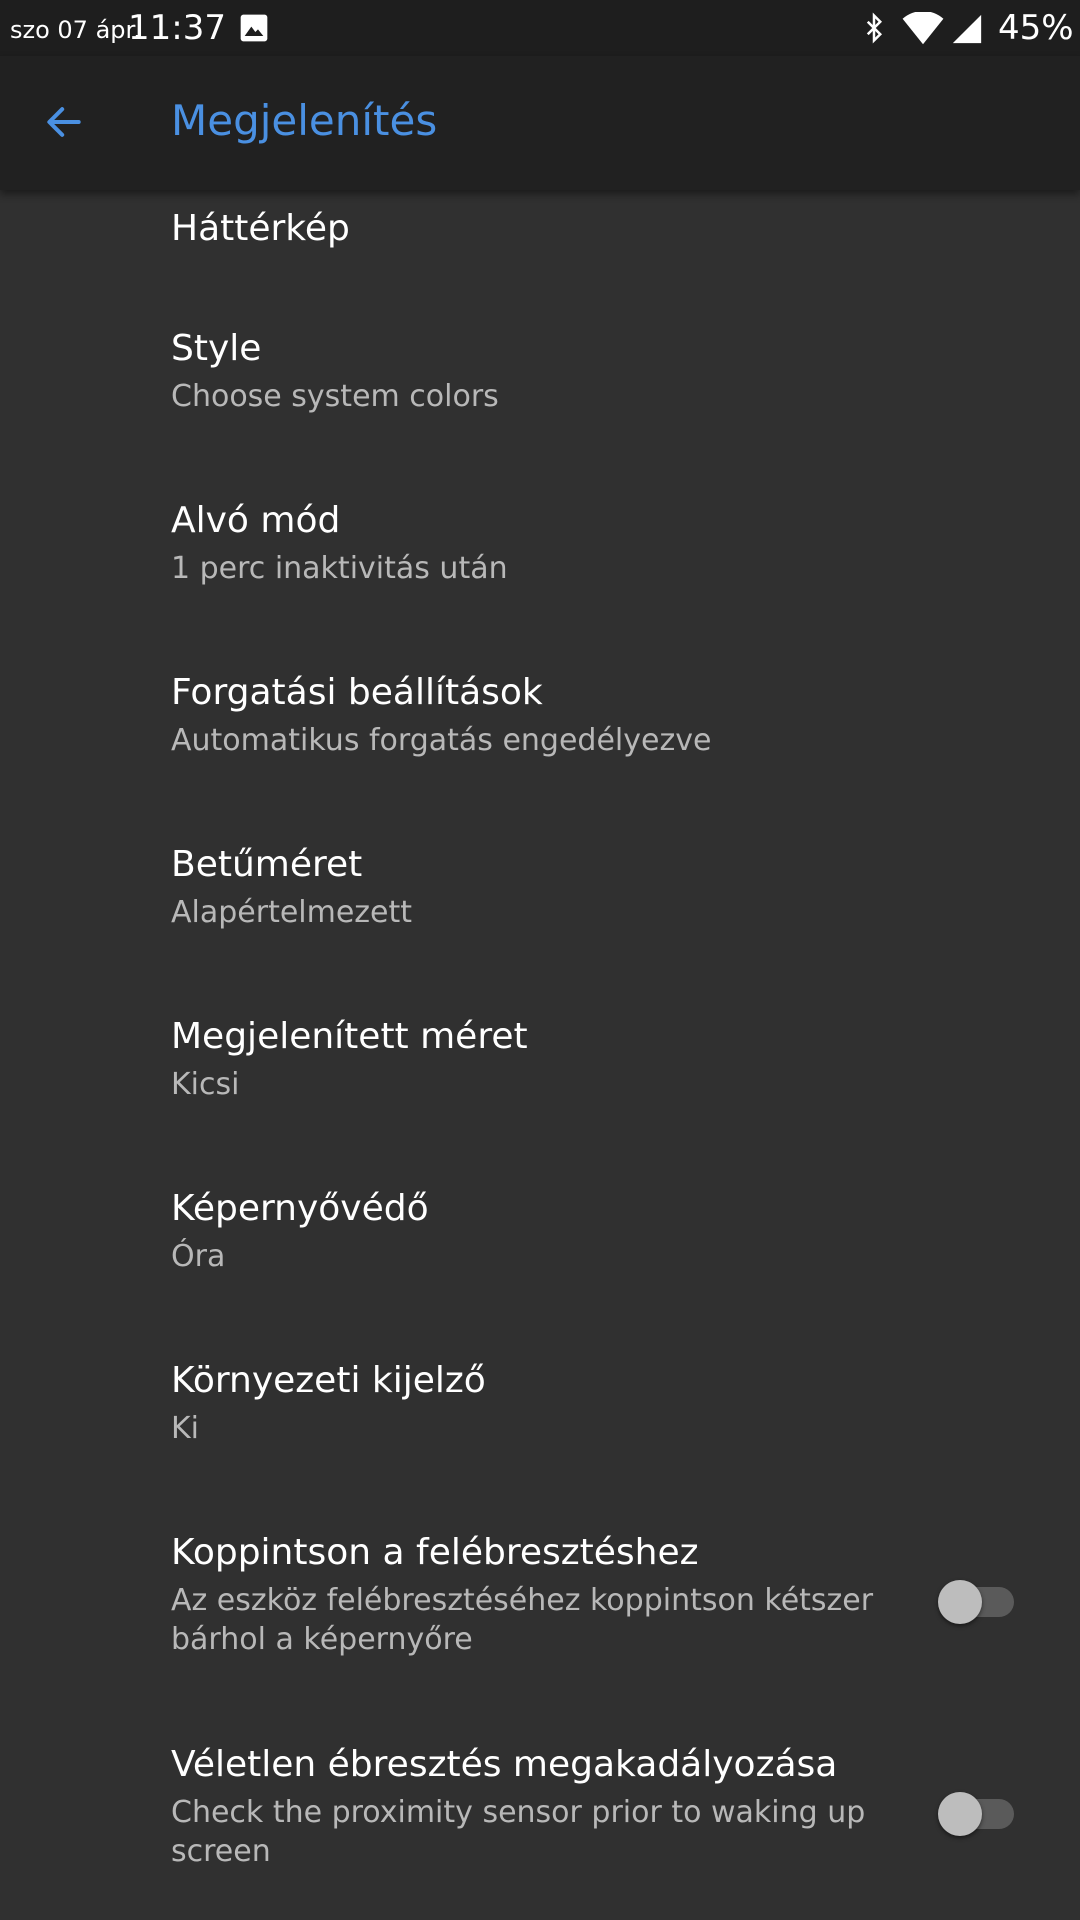 This screenshot has height=1920, width=1080. What do you see at coordinates (292, 912) in the screenshot?
I see `setting-subtitle: Alapértelmezett` at bounding box center [292, 912].